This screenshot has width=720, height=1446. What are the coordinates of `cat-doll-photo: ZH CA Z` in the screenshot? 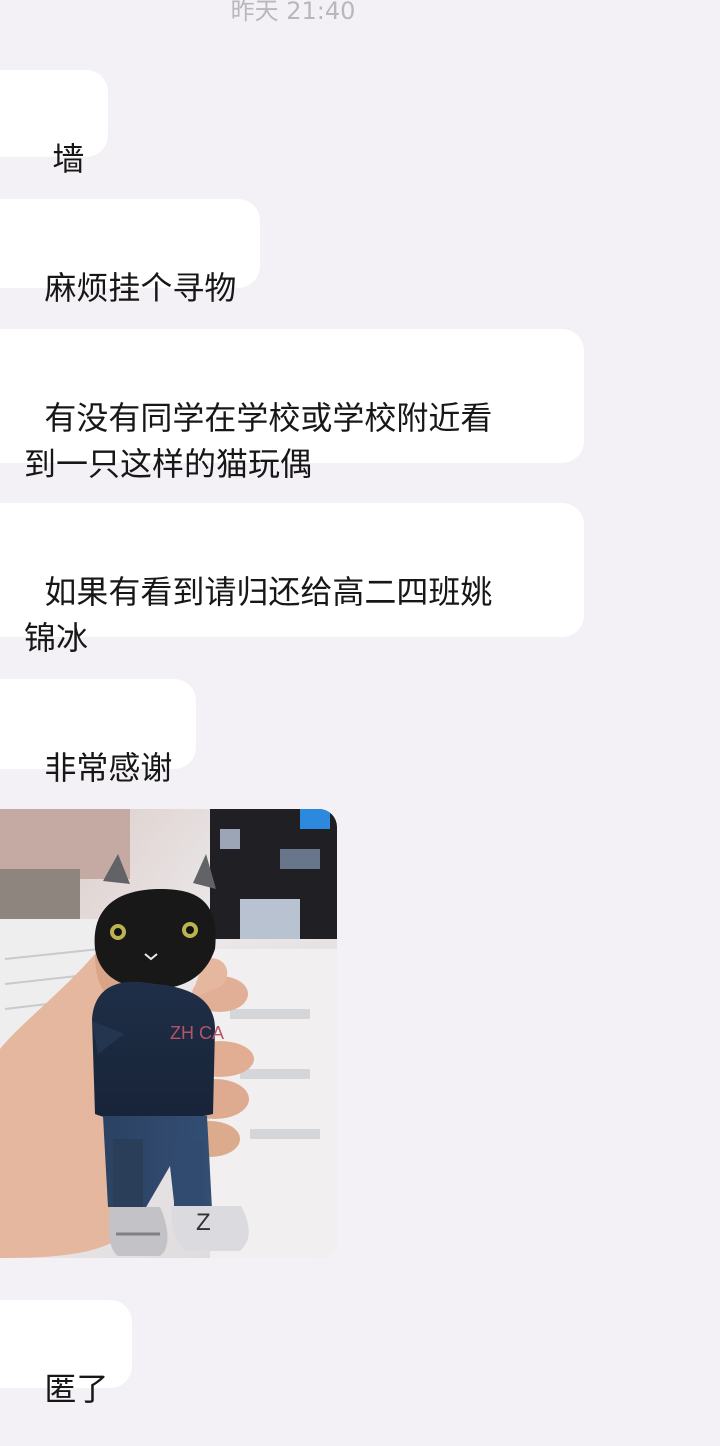 It's located at (168, 1033).